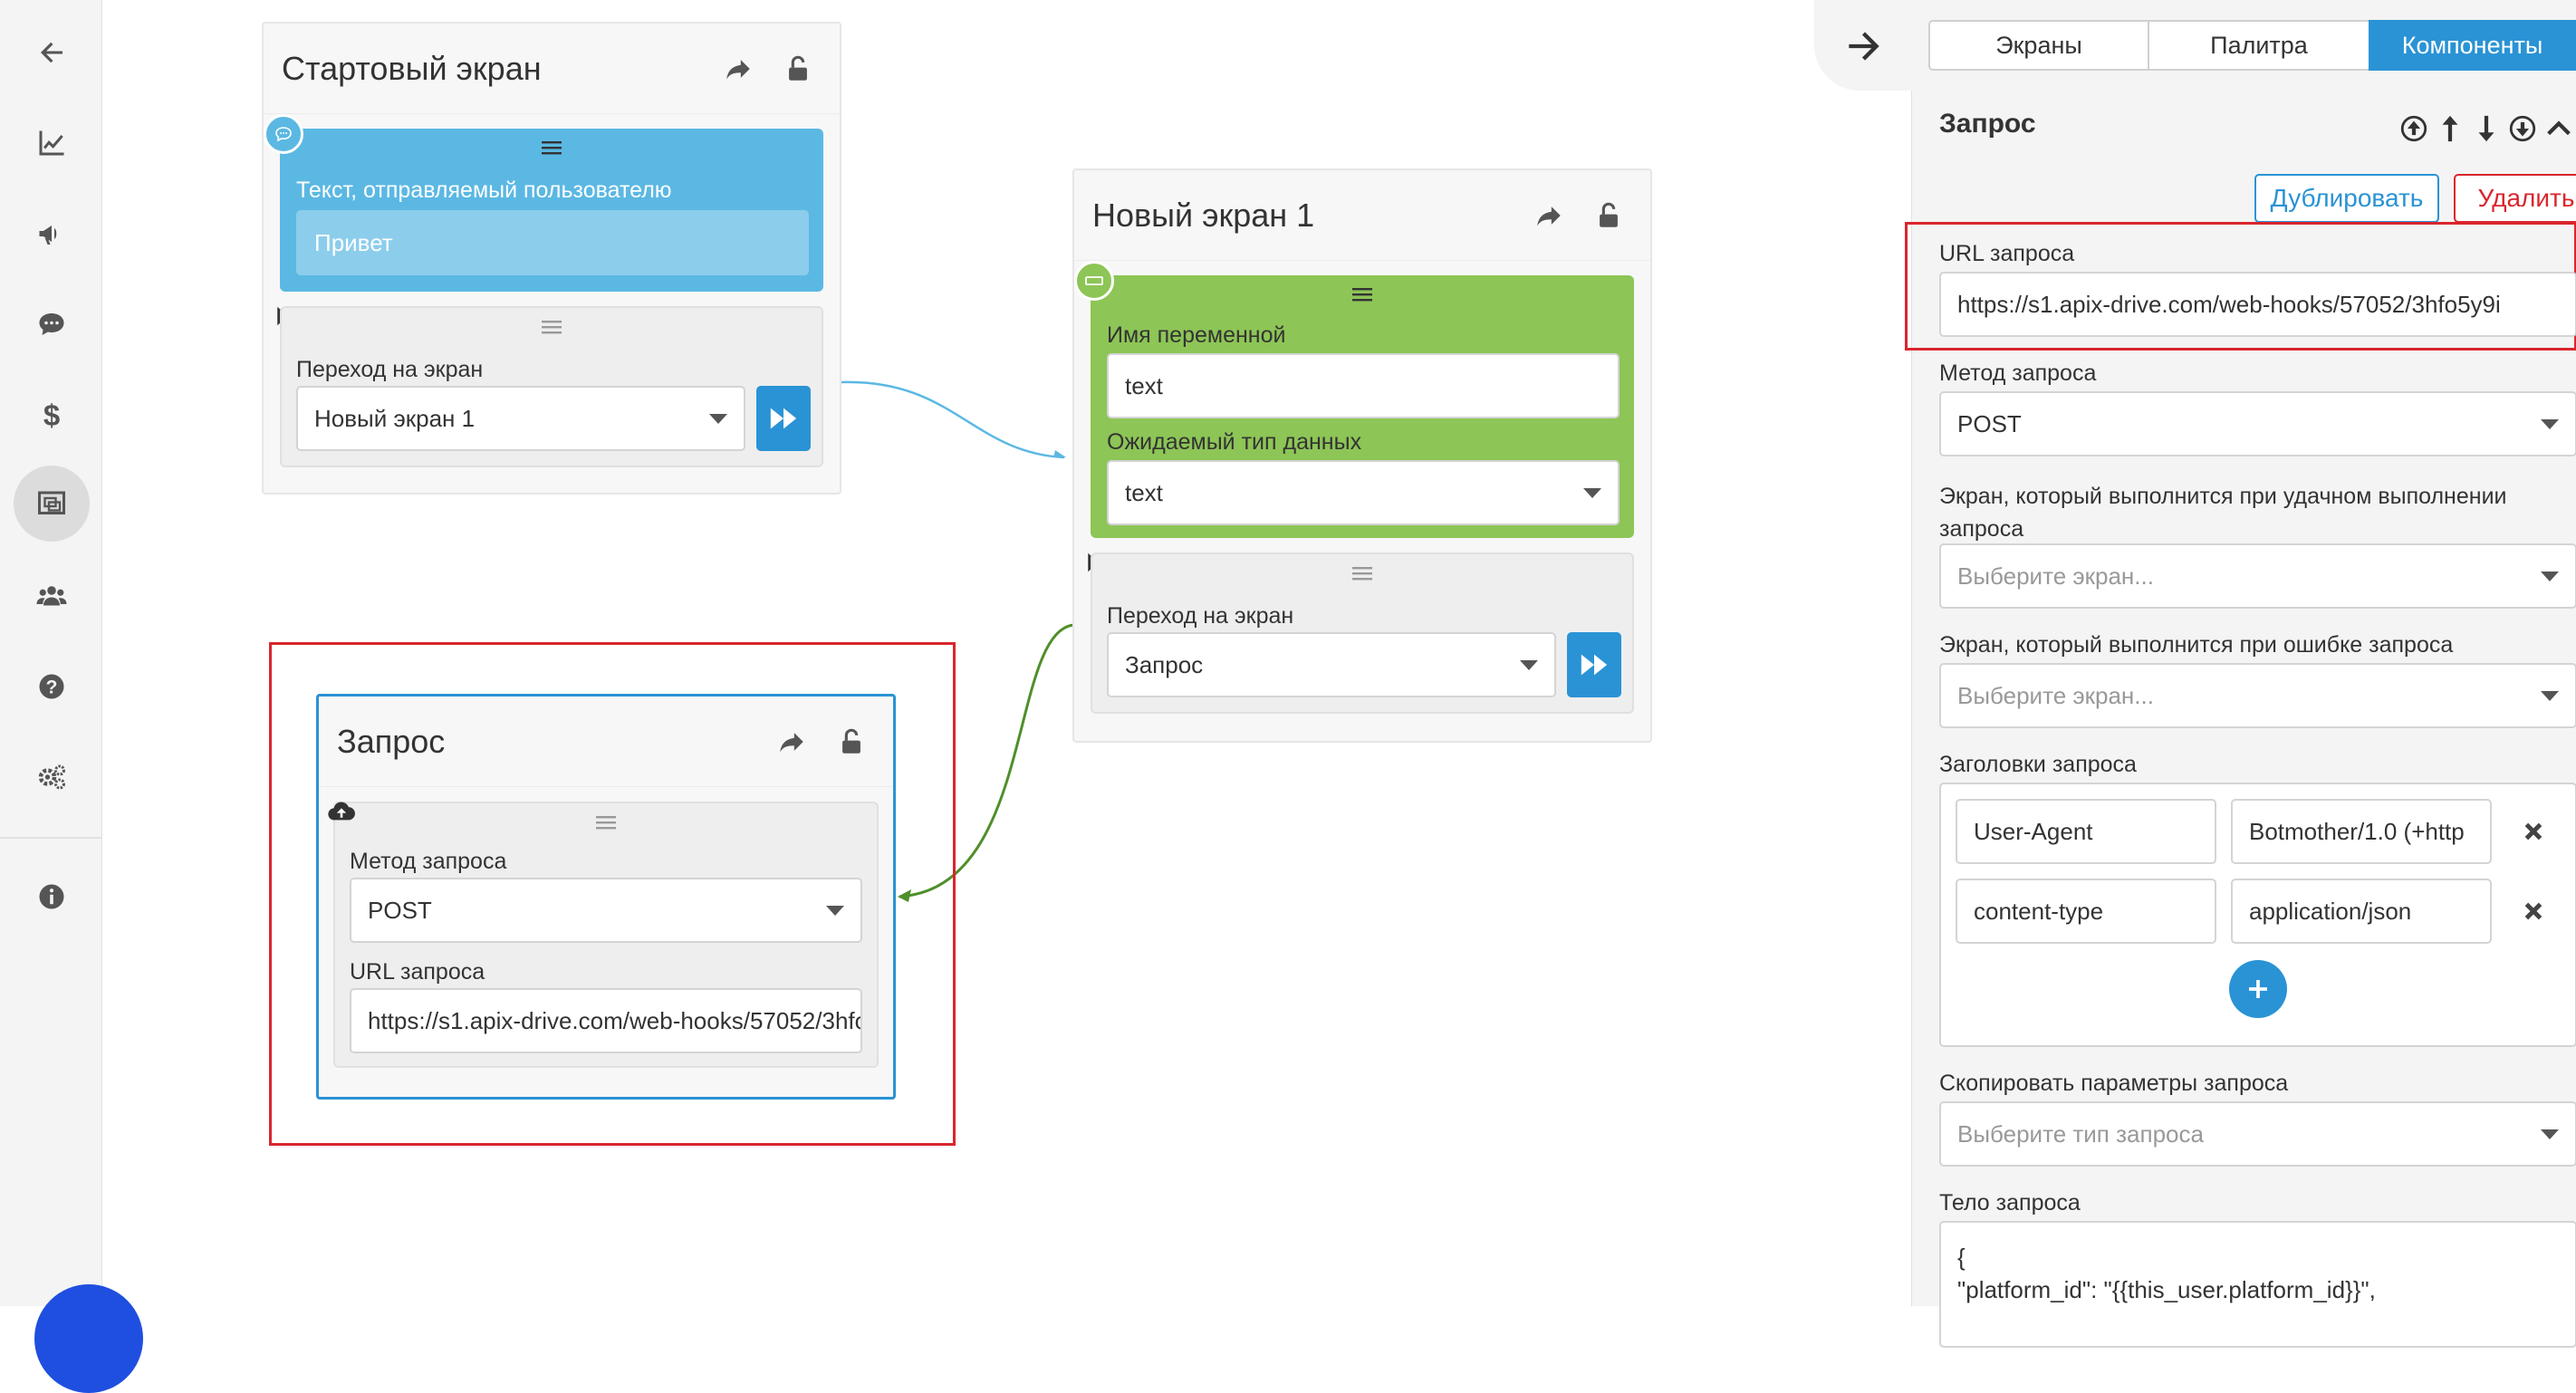 This screenshot has height=1393, width=2576. Describe the element at coordinates (52, 234) in the screenshot. I see `megaphone-icon` at that location.